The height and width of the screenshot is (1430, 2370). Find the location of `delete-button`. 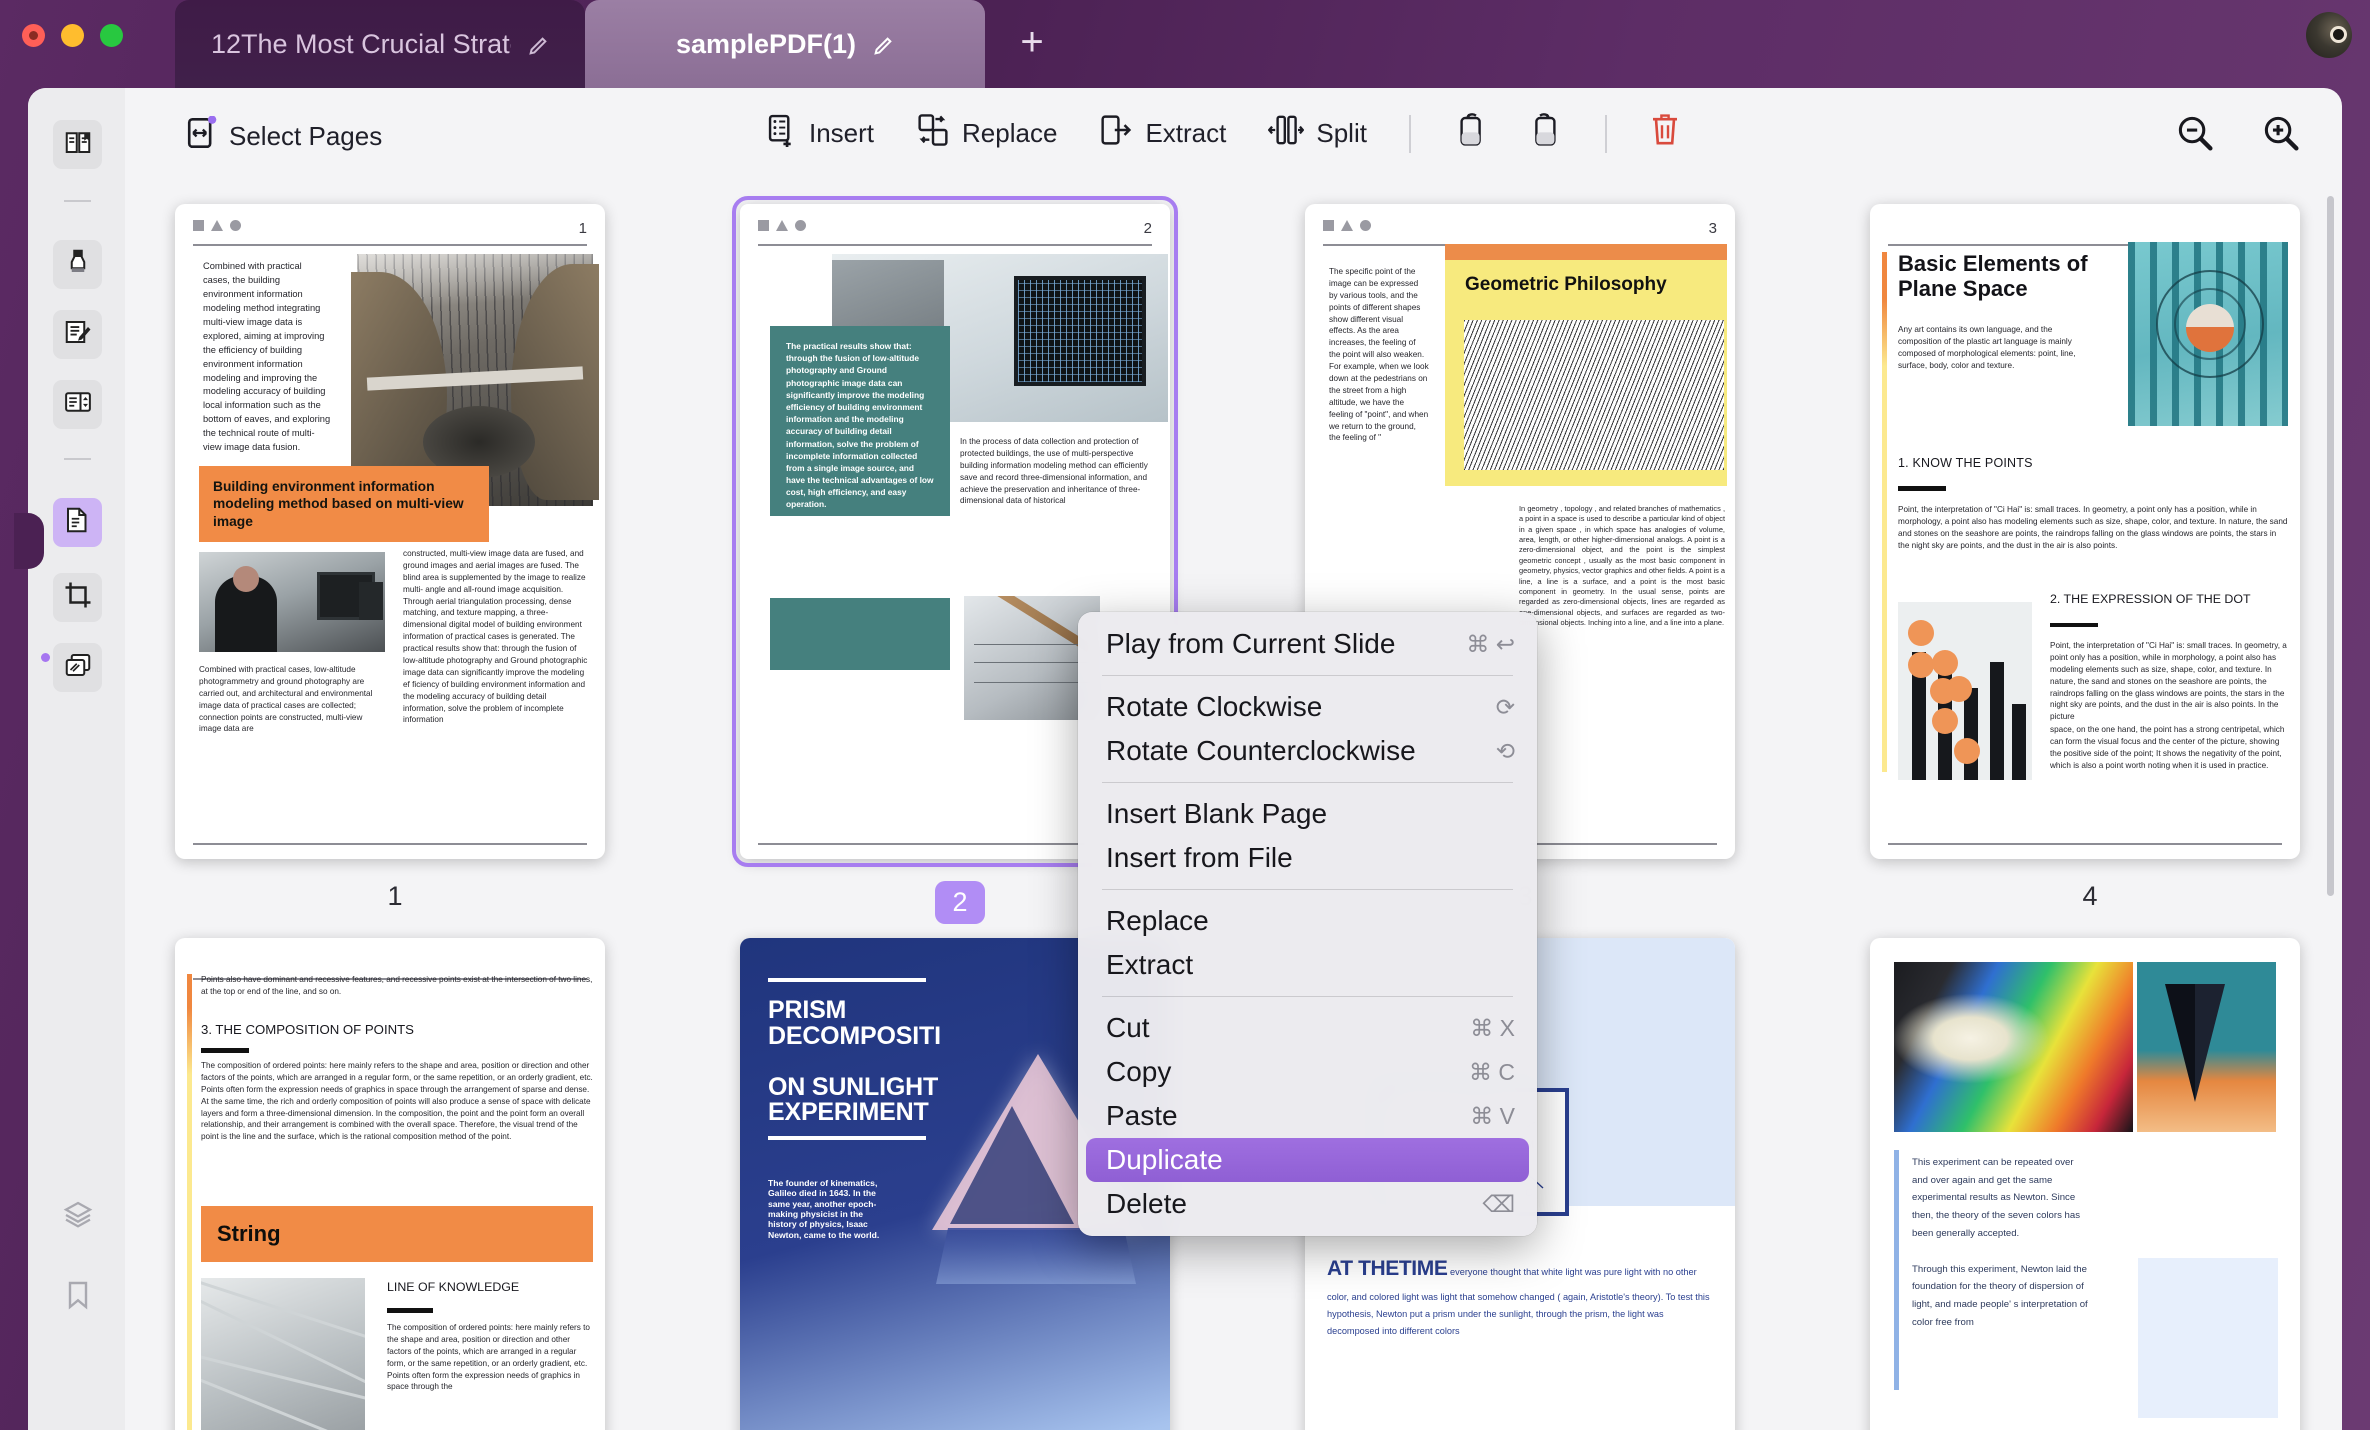

delete-button is located at coordinates (1665, 133).